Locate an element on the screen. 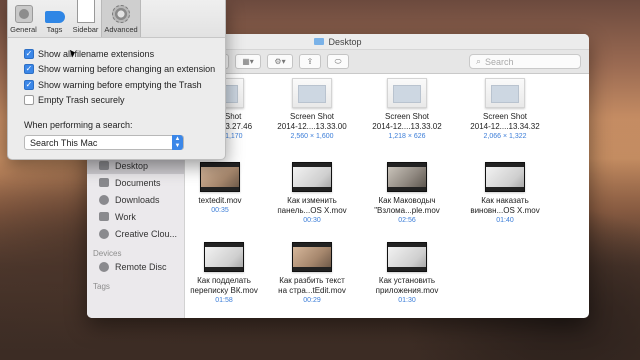 The width and height of the screenshot is (640, 360). sidebar-item-work: Work is located at coordinates (135, 216).